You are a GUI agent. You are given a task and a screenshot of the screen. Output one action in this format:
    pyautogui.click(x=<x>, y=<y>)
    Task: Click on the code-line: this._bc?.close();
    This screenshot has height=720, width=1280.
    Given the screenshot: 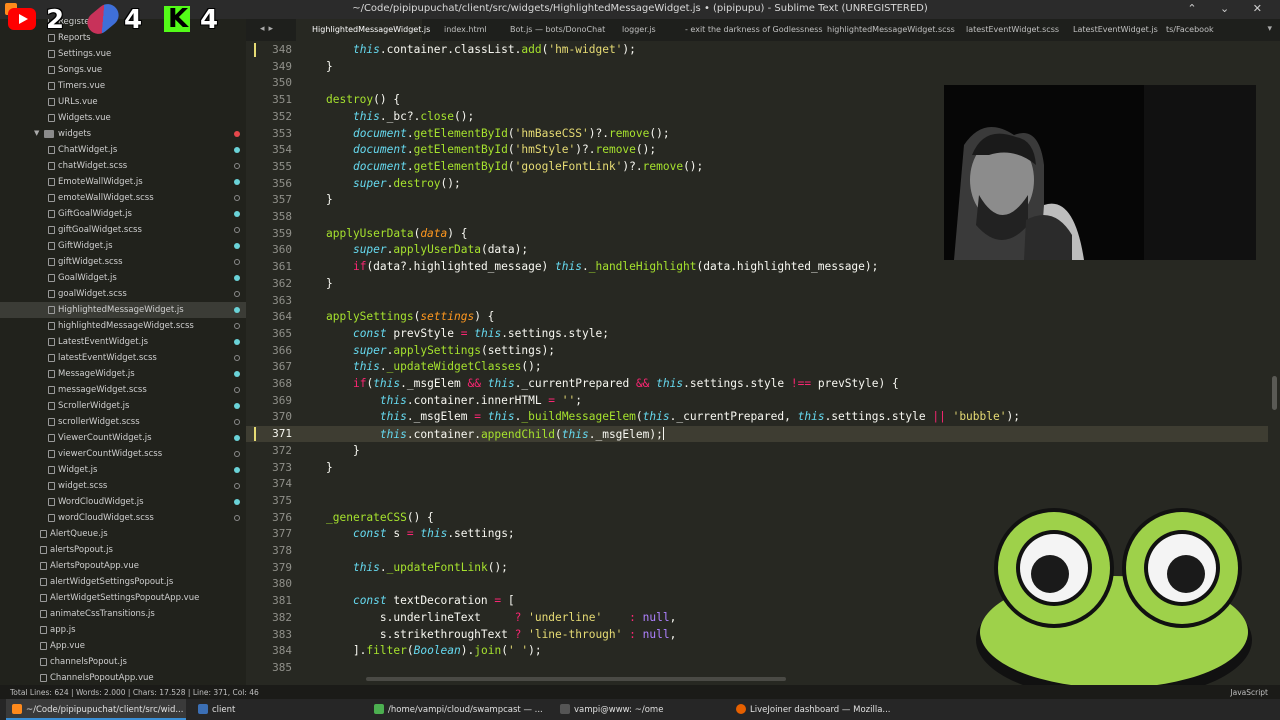 What is the action you would take?
    pyautogui.click(x=400, y=116)
    